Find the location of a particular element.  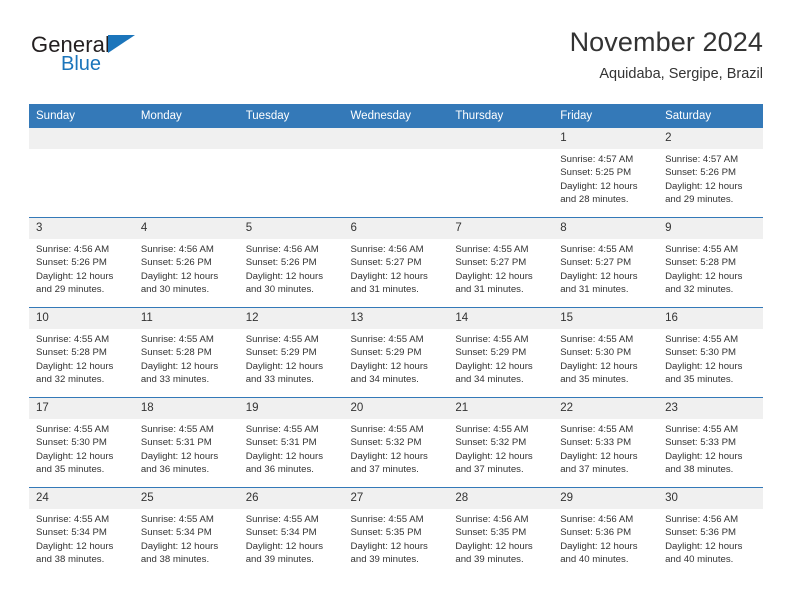

daylight-text: Daylight: 12 hours and 39 minutes. is located at coordinates (284, 553).